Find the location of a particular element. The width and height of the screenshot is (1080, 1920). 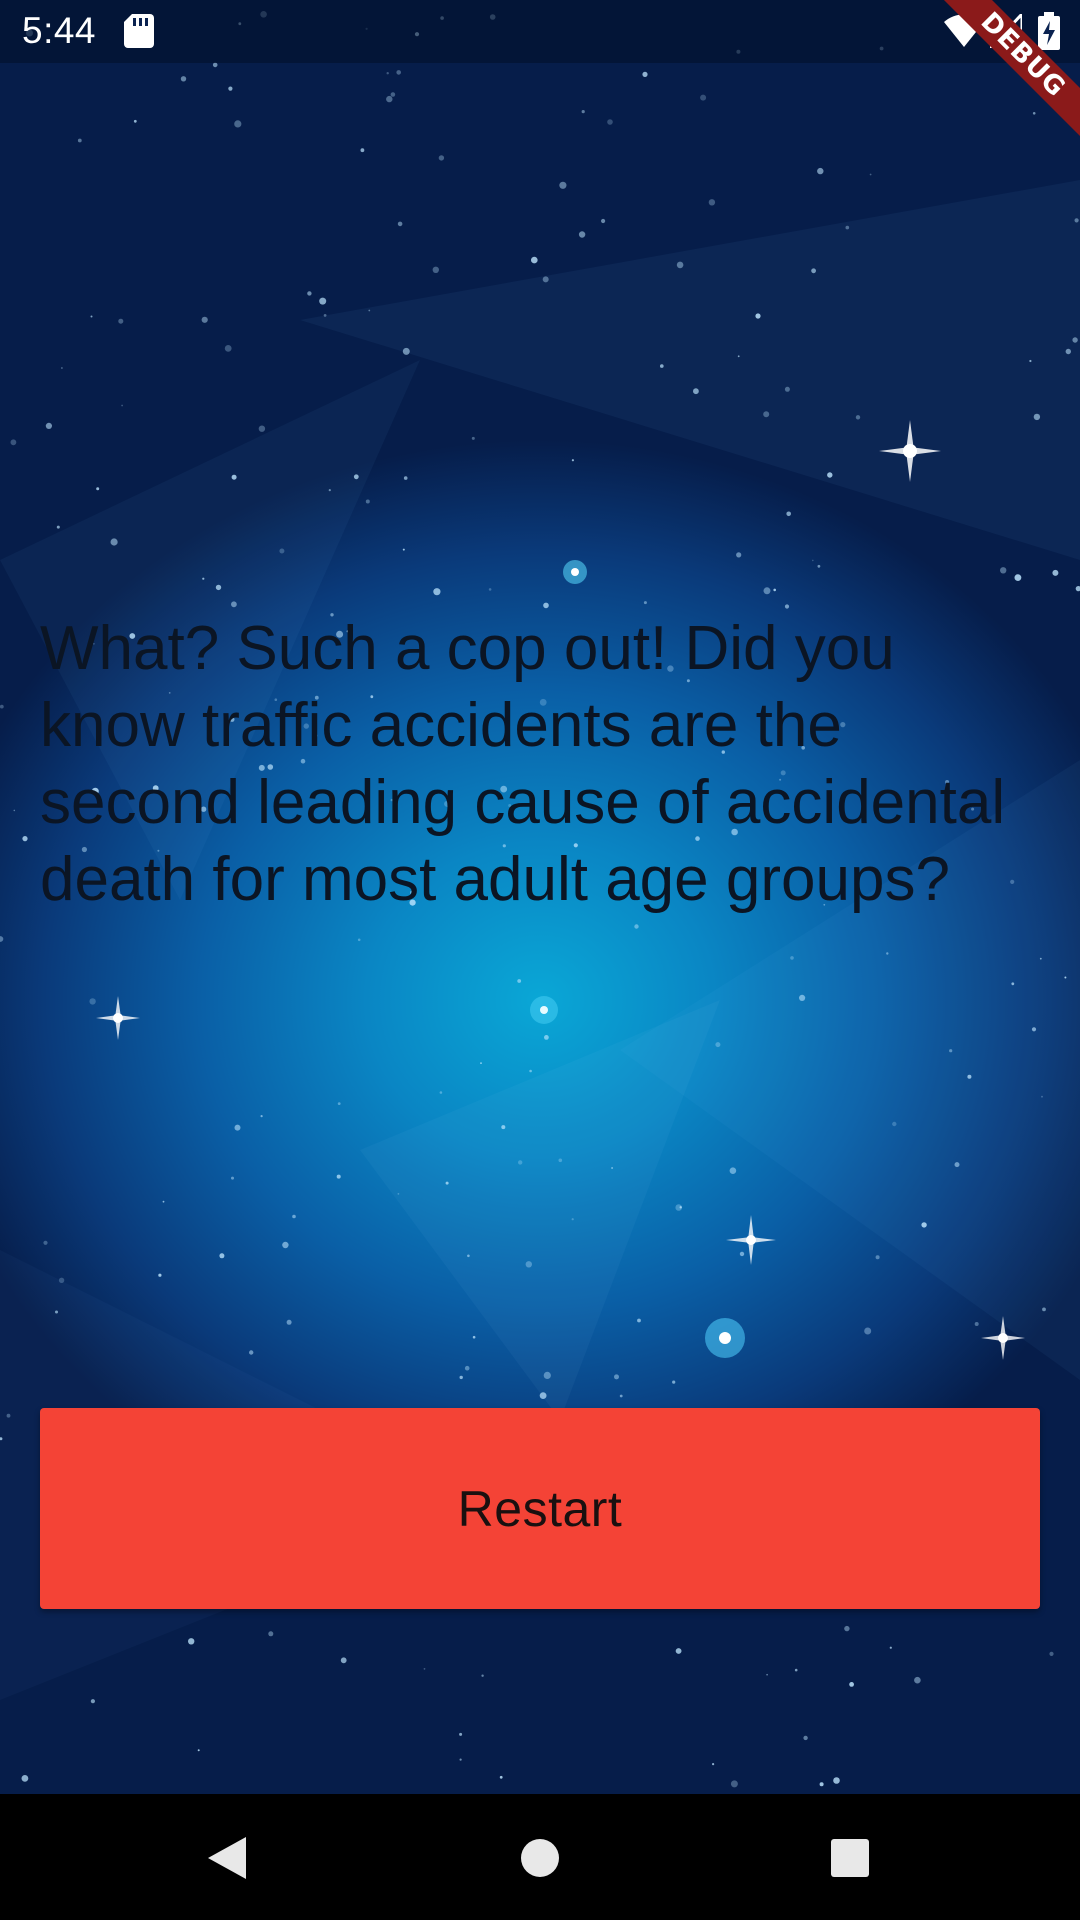

back-icon is located at coordinates (226, 1858).